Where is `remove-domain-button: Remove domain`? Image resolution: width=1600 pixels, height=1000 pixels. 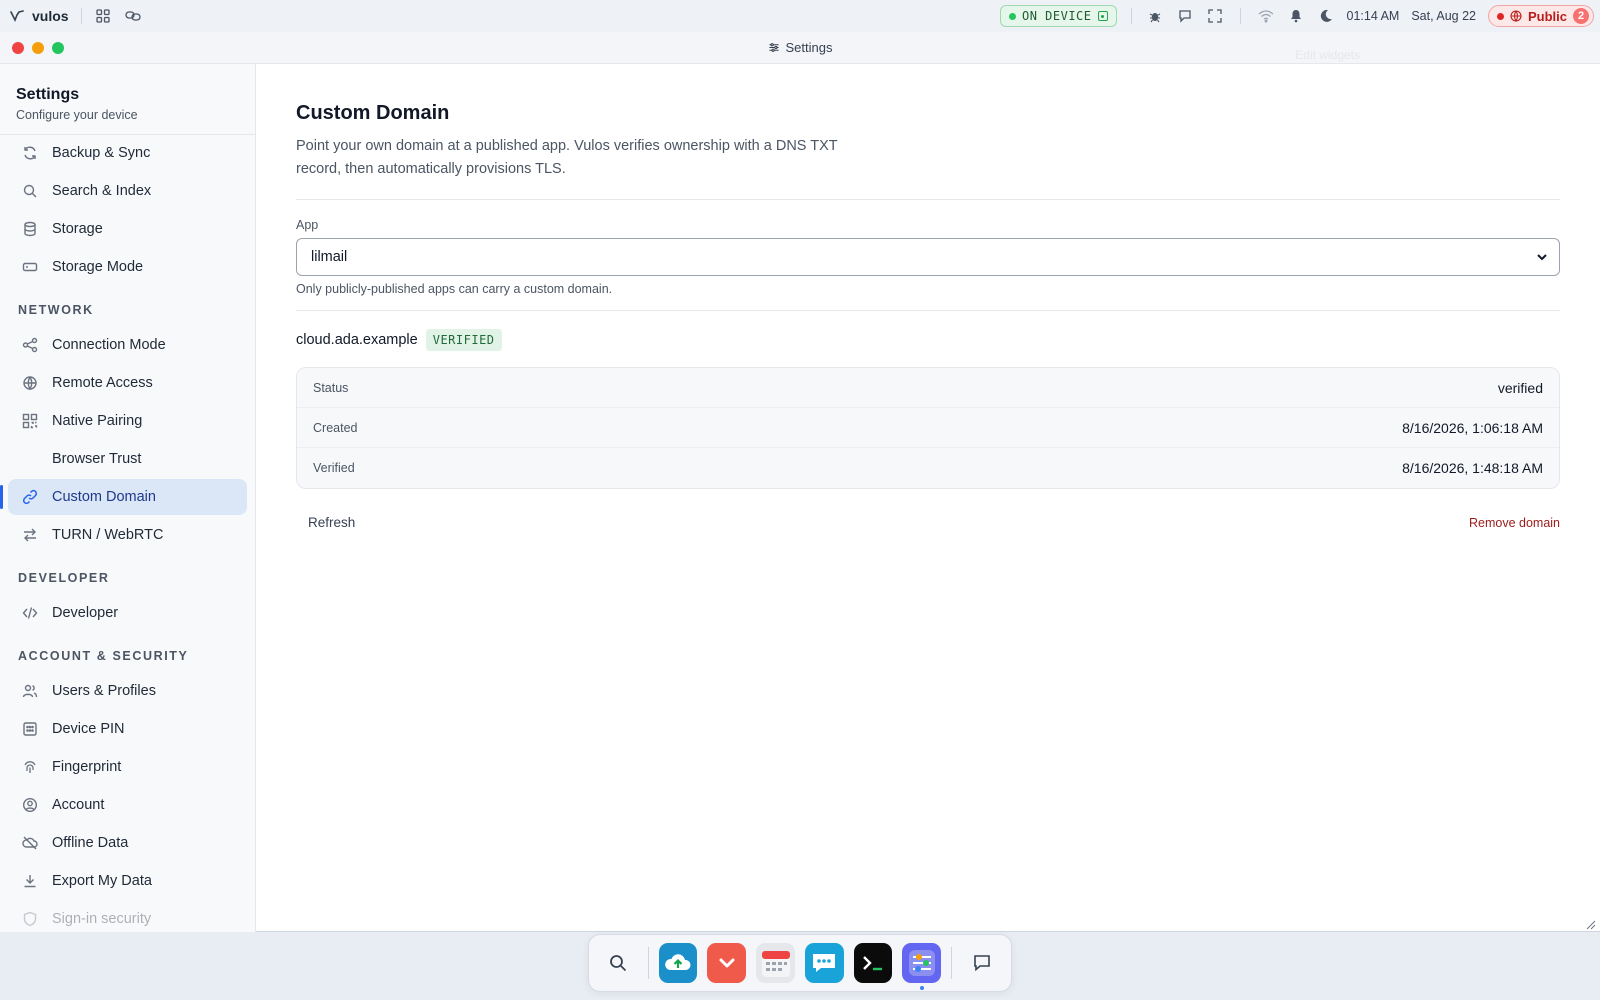
remove-domain-button: Remove domain is located at coordinates (1514, 523).